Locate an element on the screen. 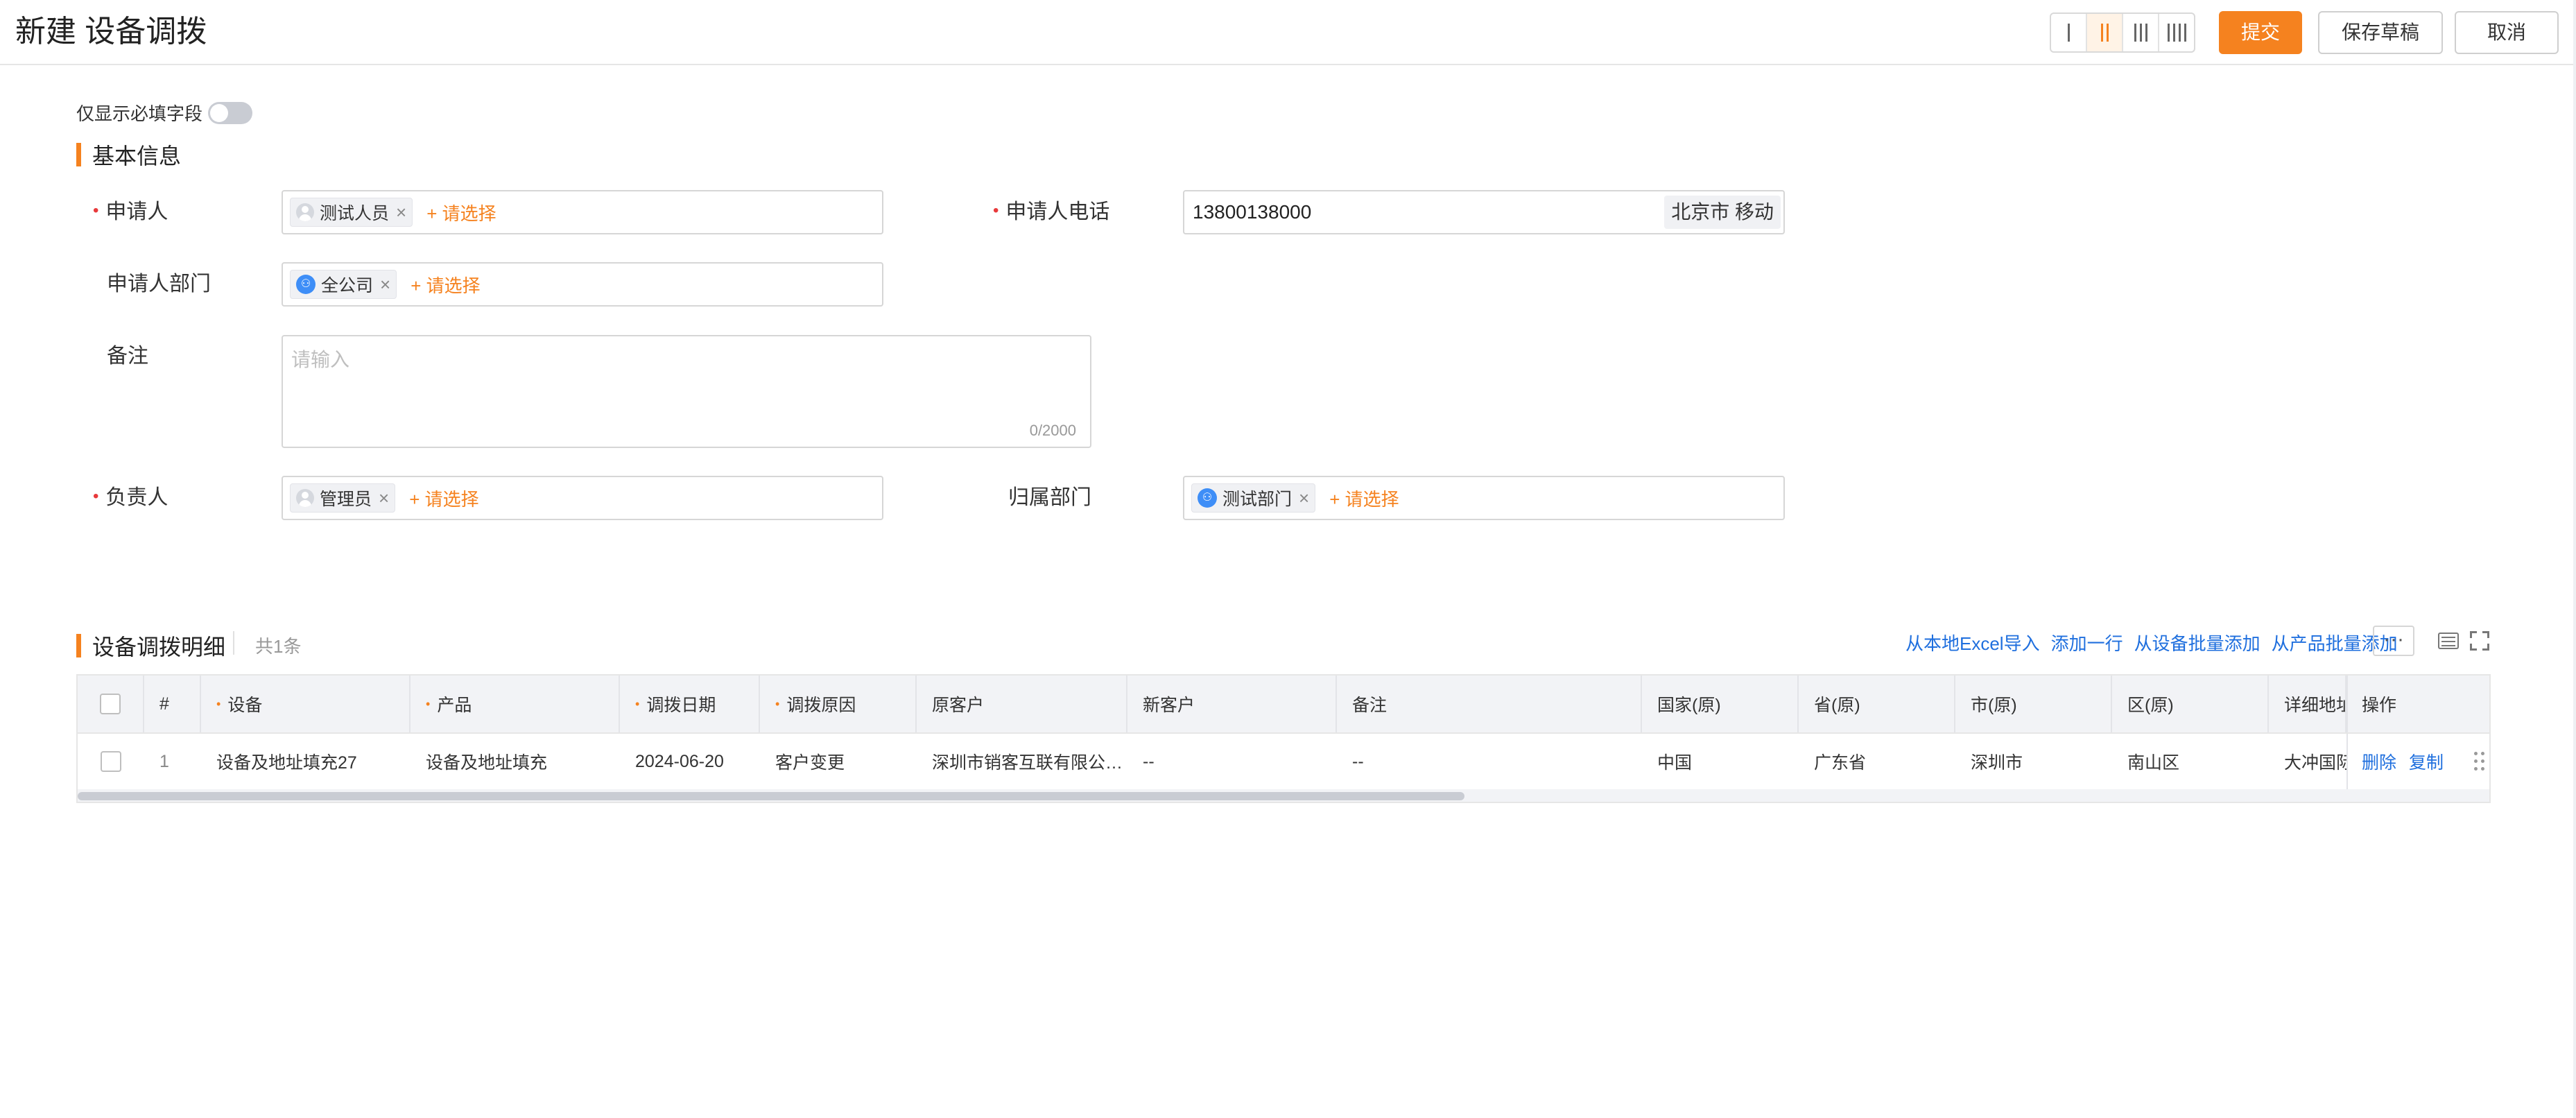 This screenshot has height=1118, width=2576. column-settings-icon is located at coordinates (2448, 641).